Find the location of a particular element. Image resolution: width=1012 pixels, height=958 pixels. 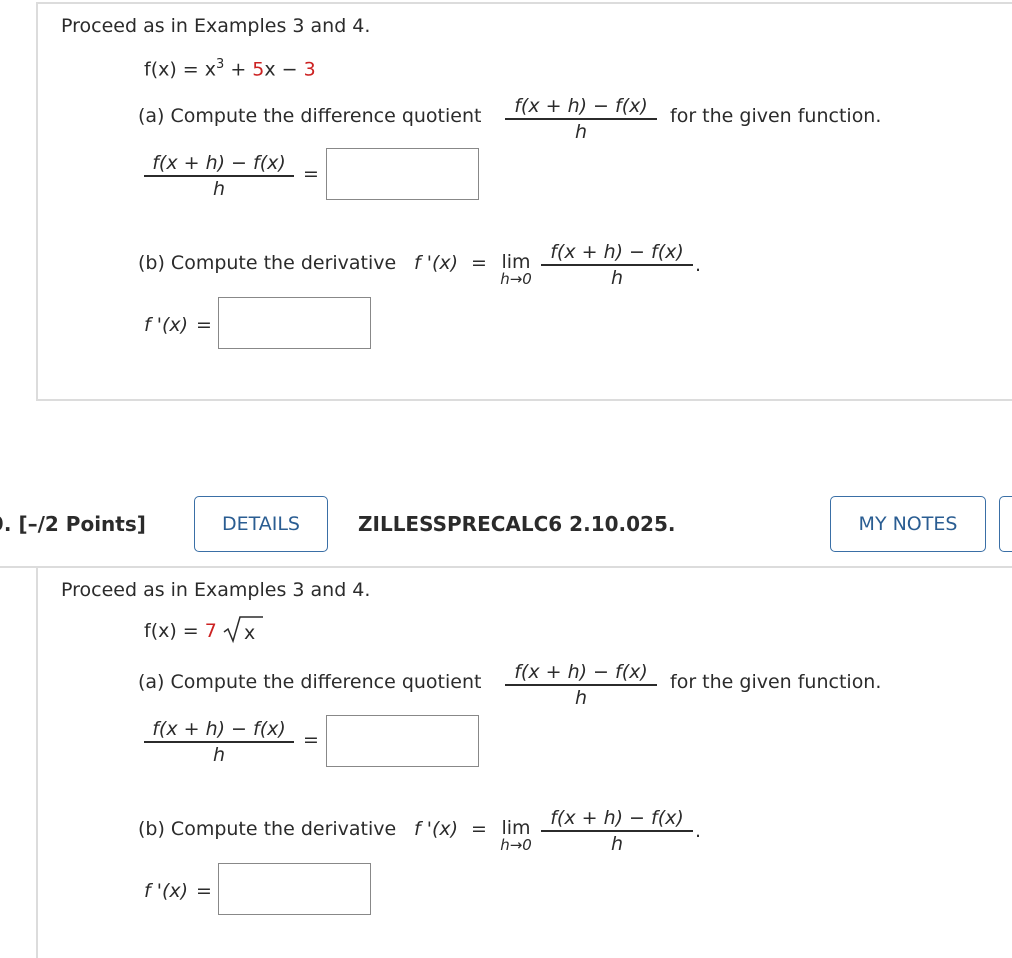

radicand: x is located at coordinates (250, 633).